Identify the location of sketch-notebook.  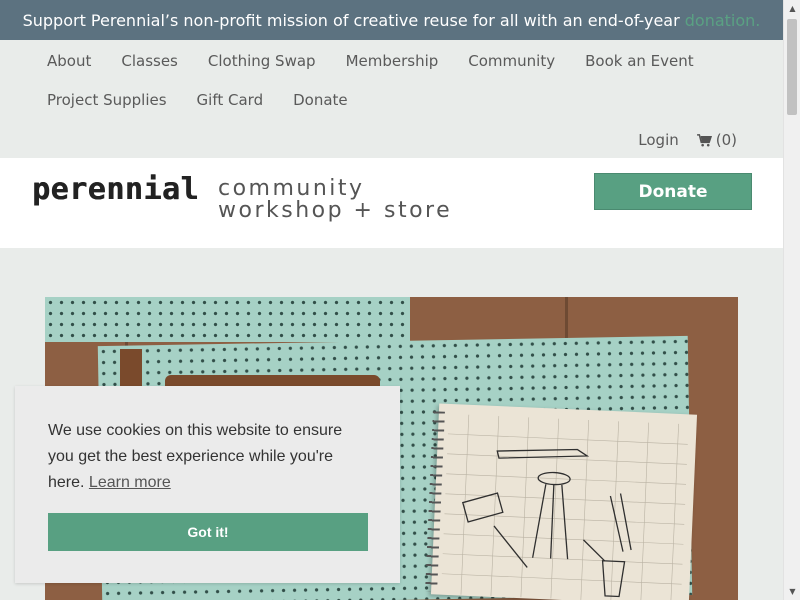
(561, 501).